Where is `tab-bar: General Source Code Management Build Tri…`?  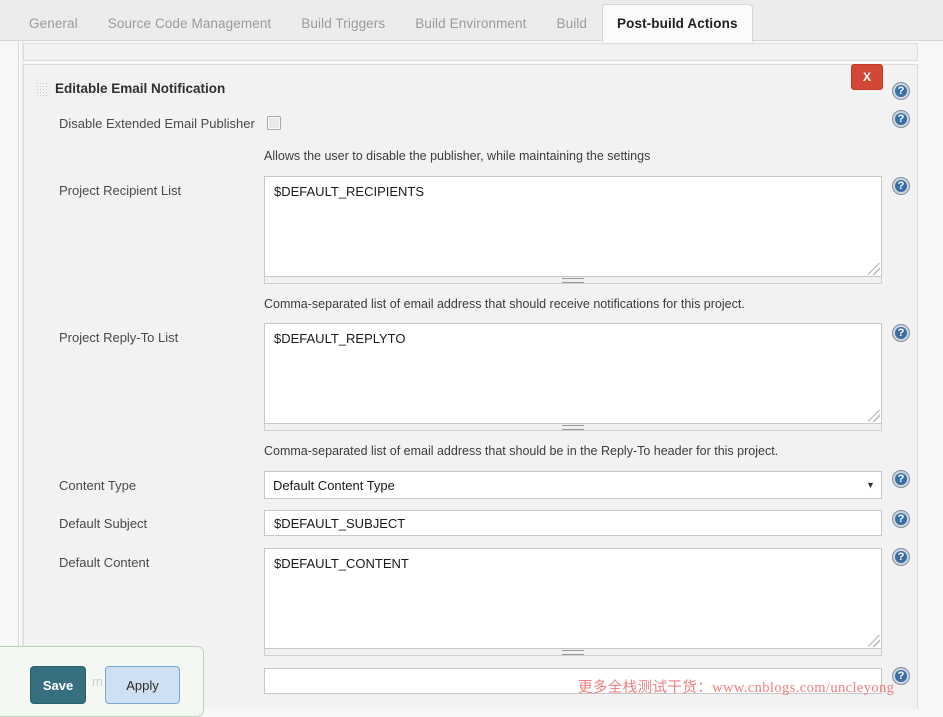 tab-bar: General Source Code Management Build Tri… is located at coordinates (471, 21).